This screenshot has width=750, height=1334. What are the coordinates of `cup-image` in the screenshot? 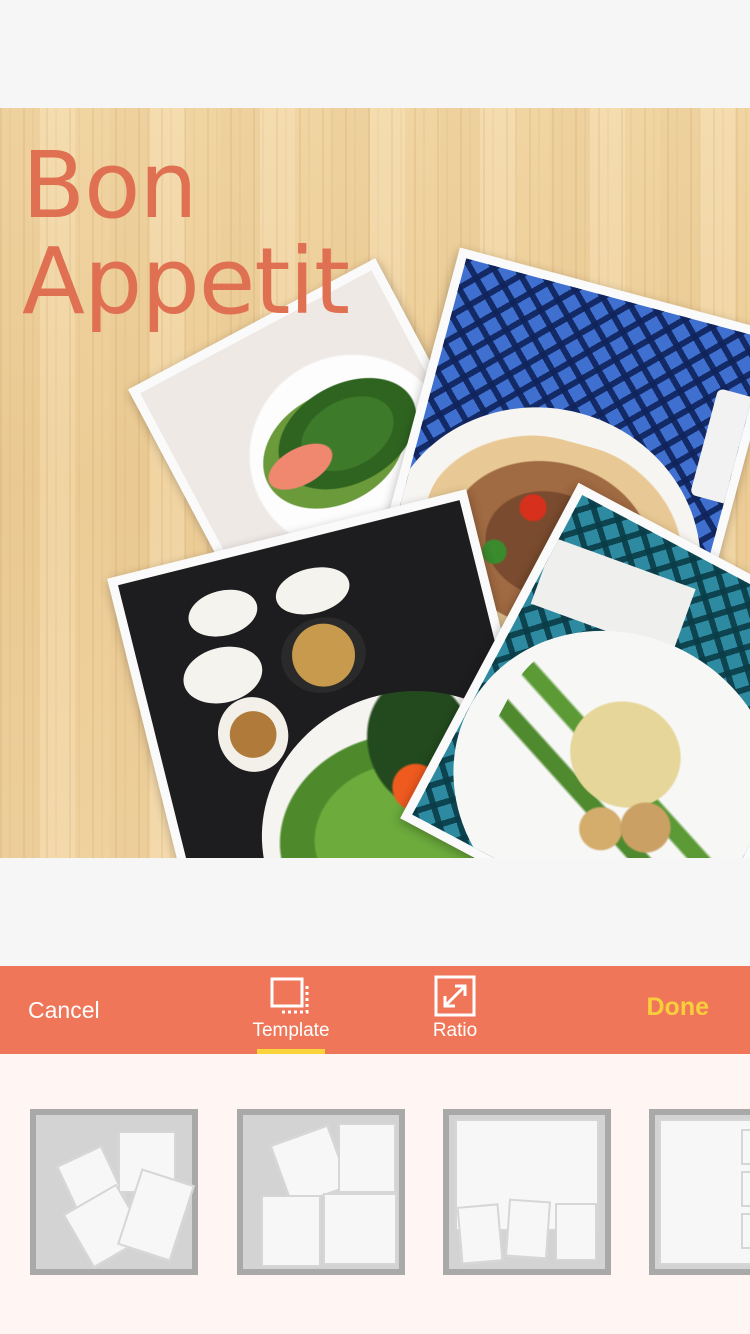 It's located at (719, 447).